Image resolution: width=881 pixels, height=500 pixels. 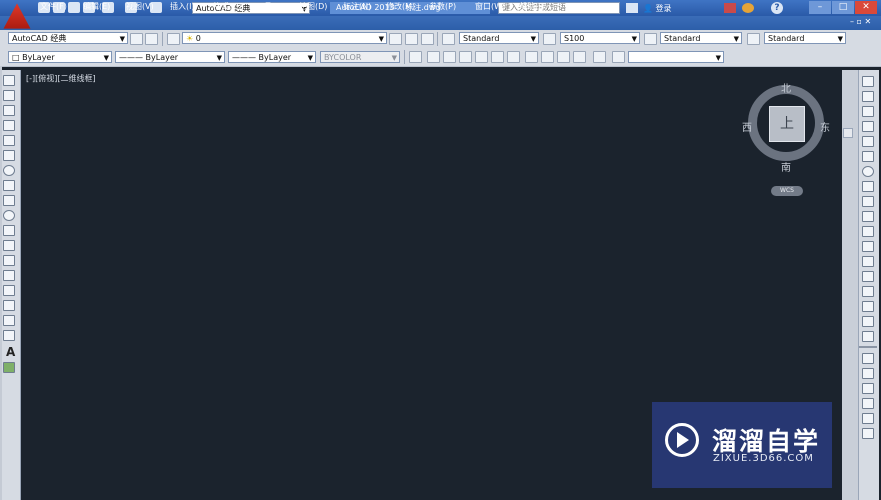 What do you see at coordinates (820, 7) in the screenshot?
I see `minimize-button: –` at bounding box center [820, 7].